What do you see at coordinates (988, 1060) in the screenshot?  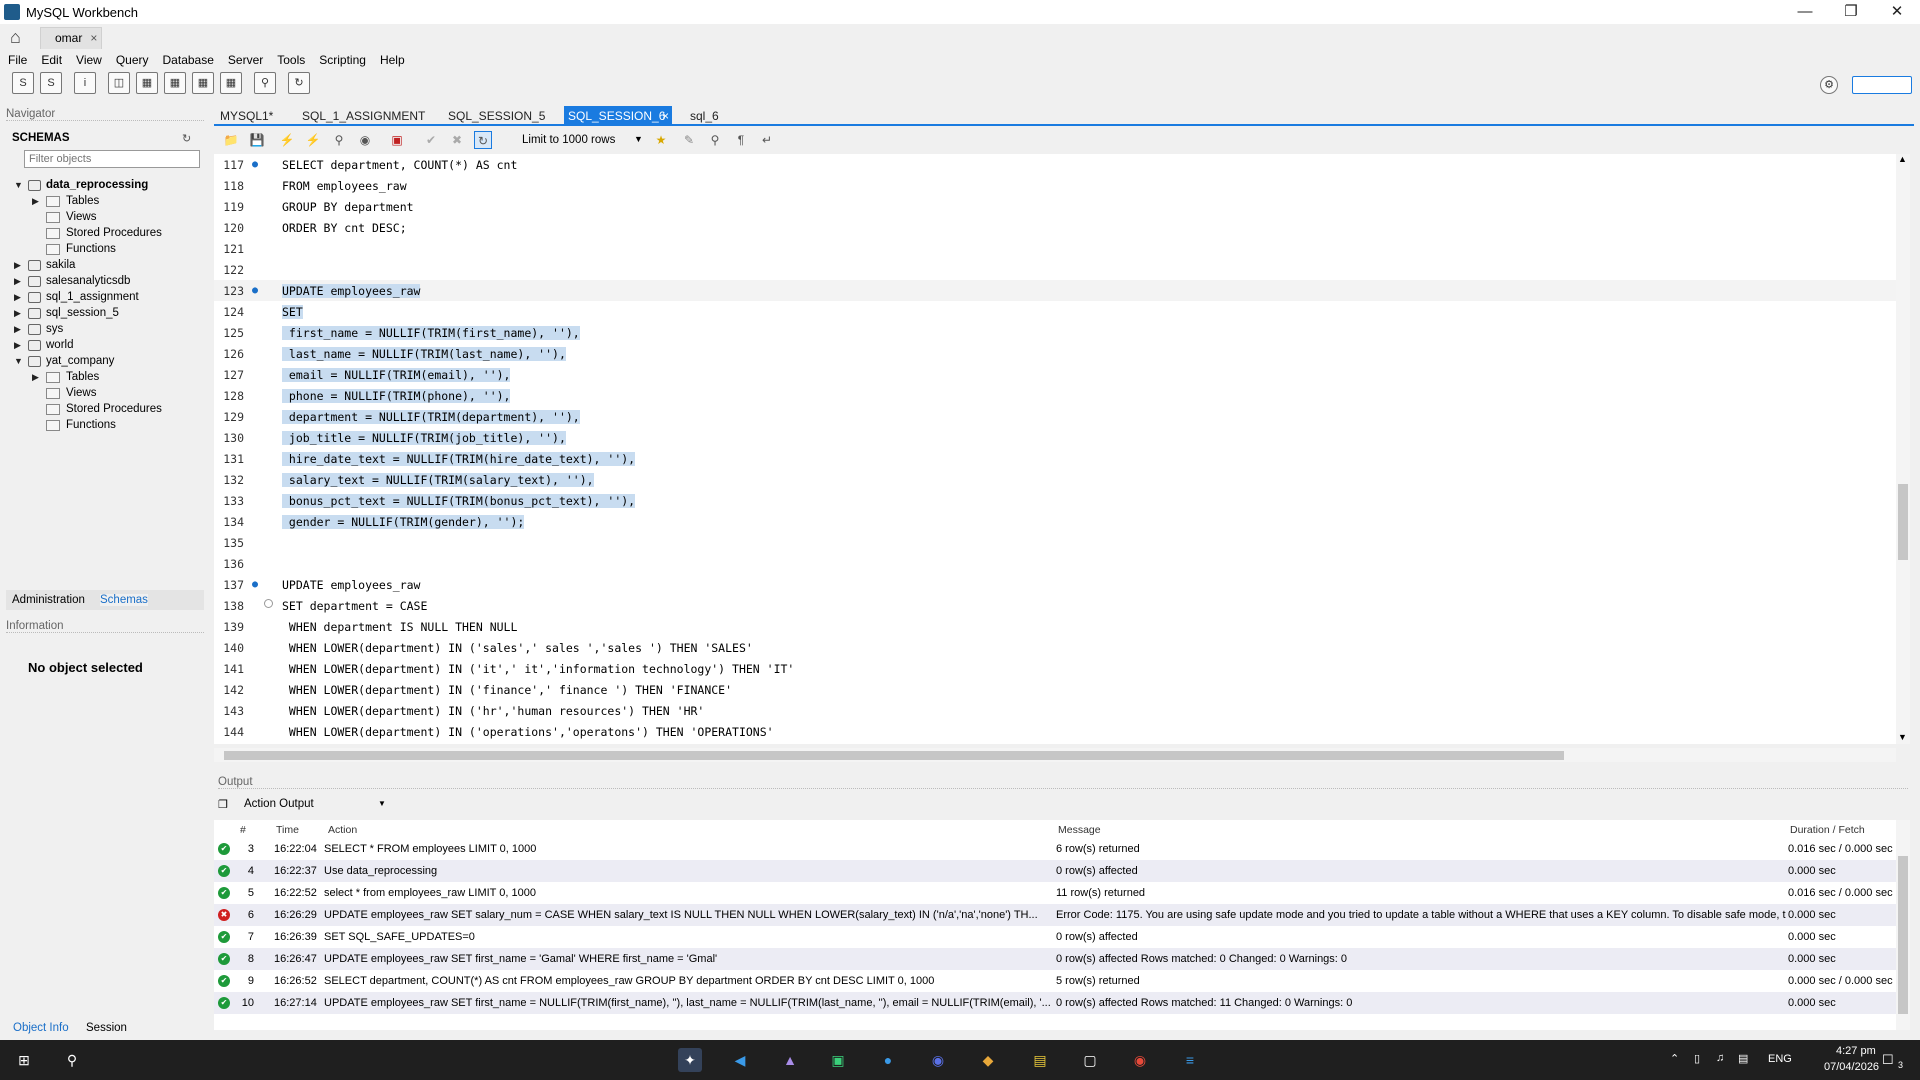 I see `app-icon: ◆` at bounding box center [988, 1060].